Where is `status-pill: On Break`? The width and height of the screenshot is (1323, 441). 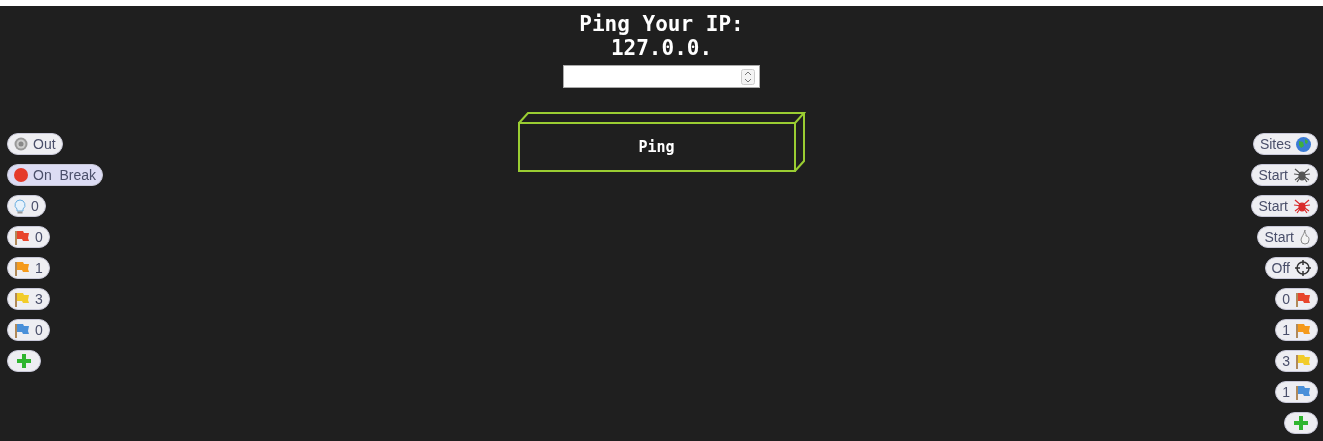
status-pill: On Break is located at coordinates (55, 175).